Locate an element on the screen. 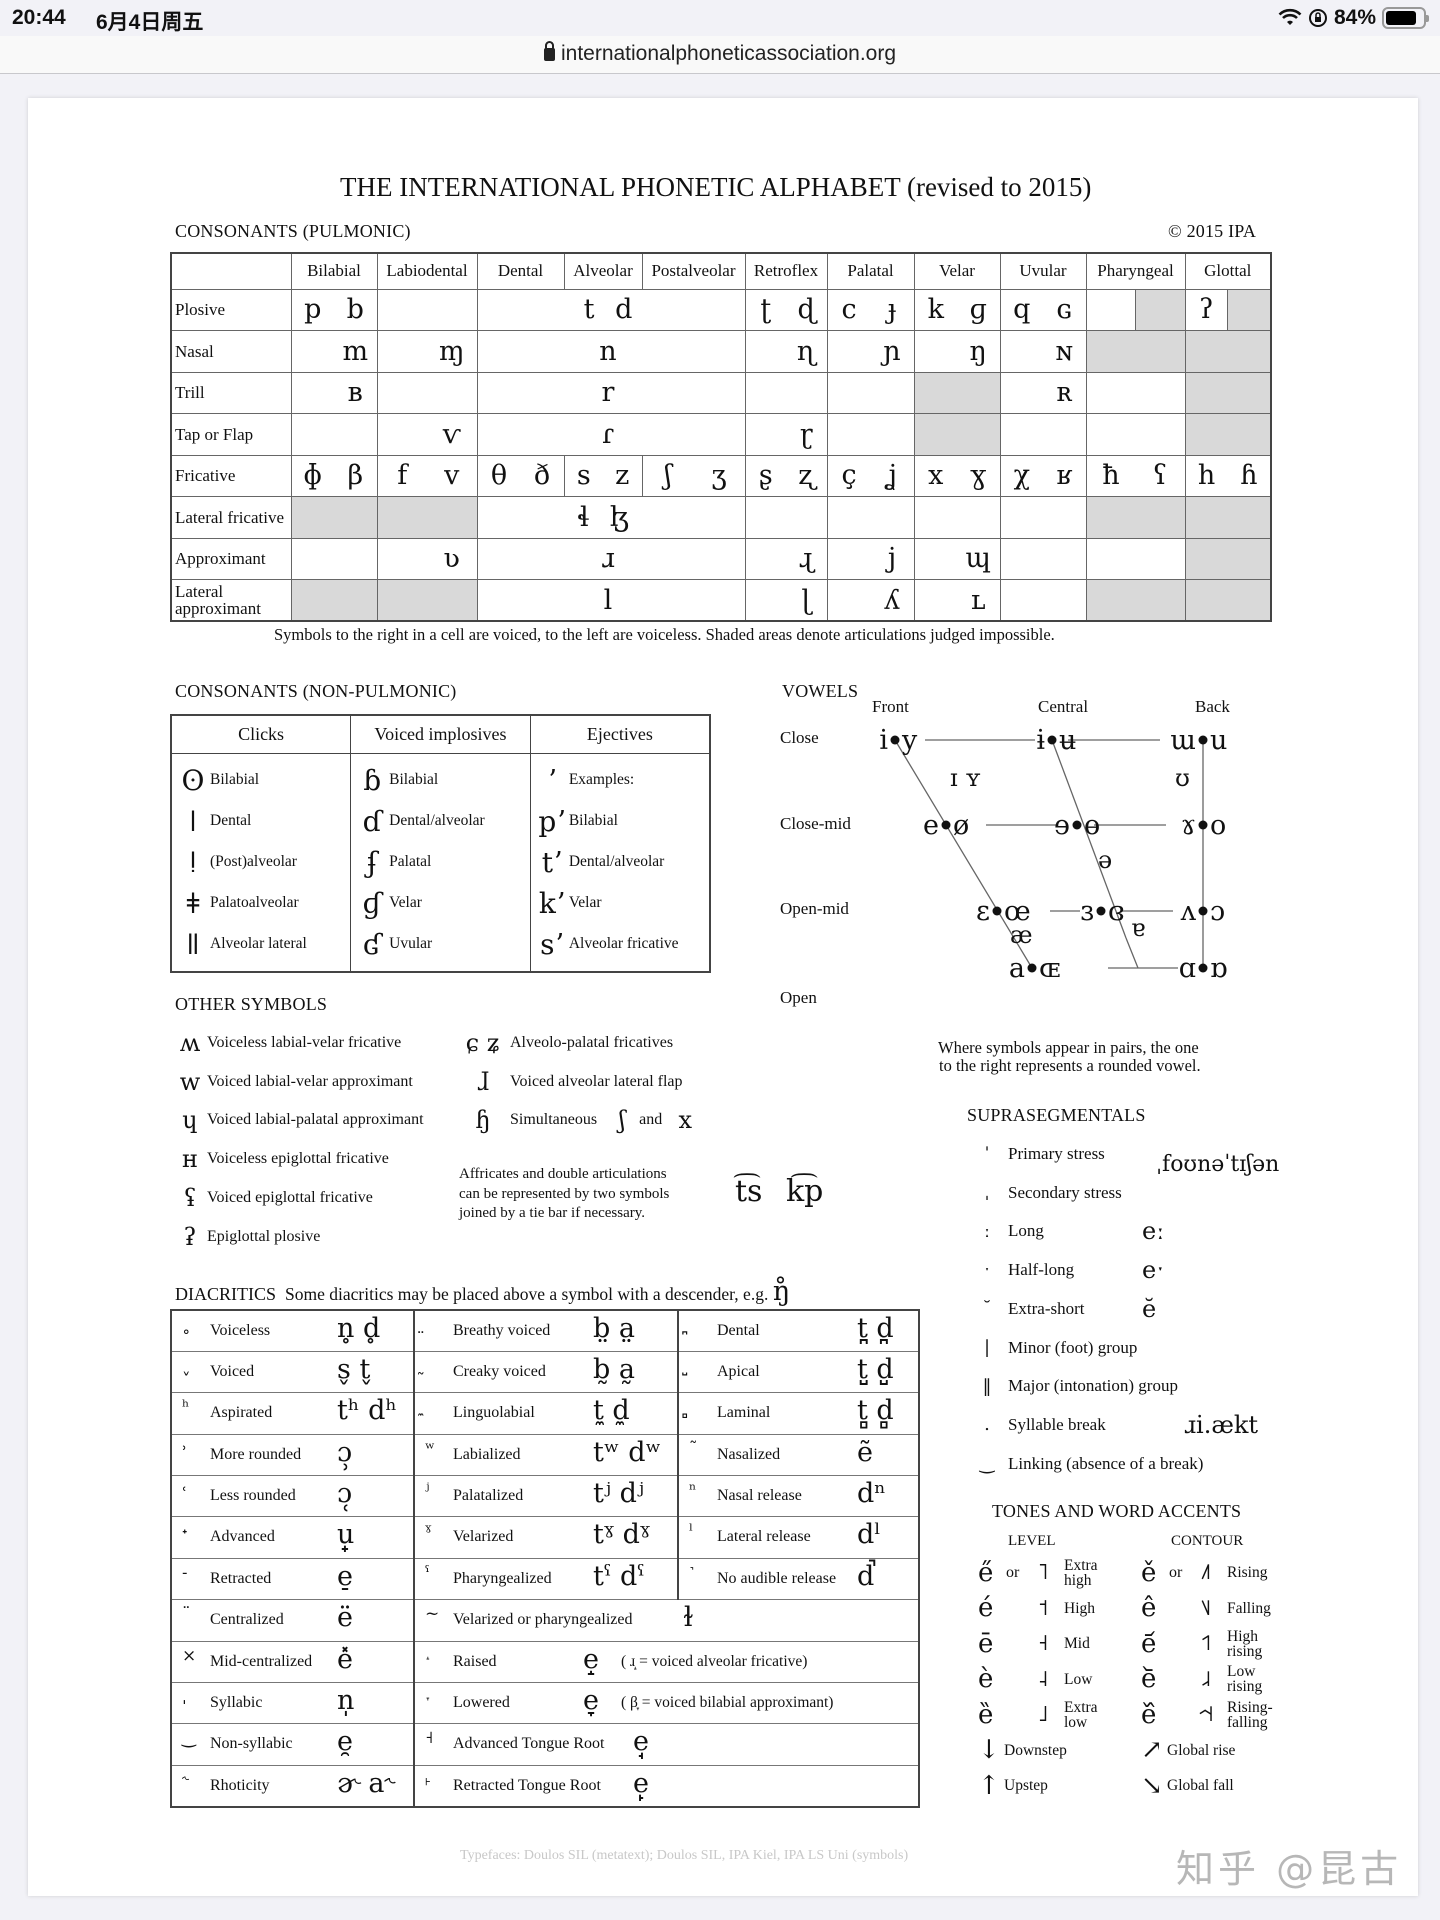 Image resolution: width=1440 pixels, height=1920 pixels. symbol-label: Palatal is located at coordinates (410, 861).